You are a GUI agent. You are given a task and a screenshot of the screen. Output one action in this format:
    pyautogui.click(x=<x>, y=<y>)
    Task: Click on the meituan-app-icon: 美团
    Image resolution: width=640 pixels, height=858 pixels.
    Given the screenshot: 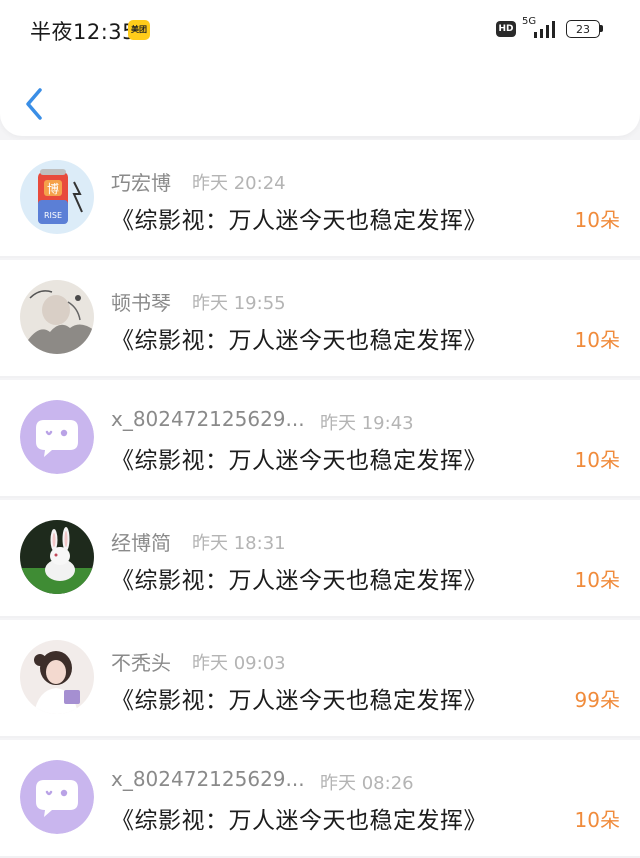 What is the action you would take?
    pyautogui.click(x=139, y=30)
    